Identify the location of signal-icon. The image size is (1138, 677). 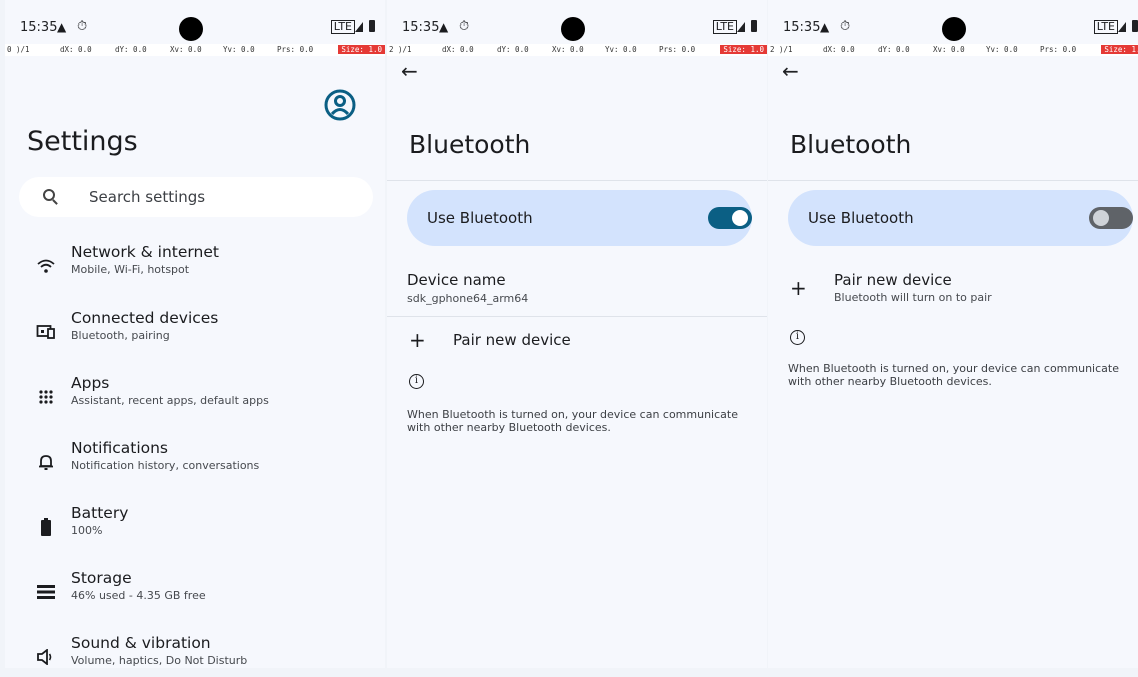
(741, 27).